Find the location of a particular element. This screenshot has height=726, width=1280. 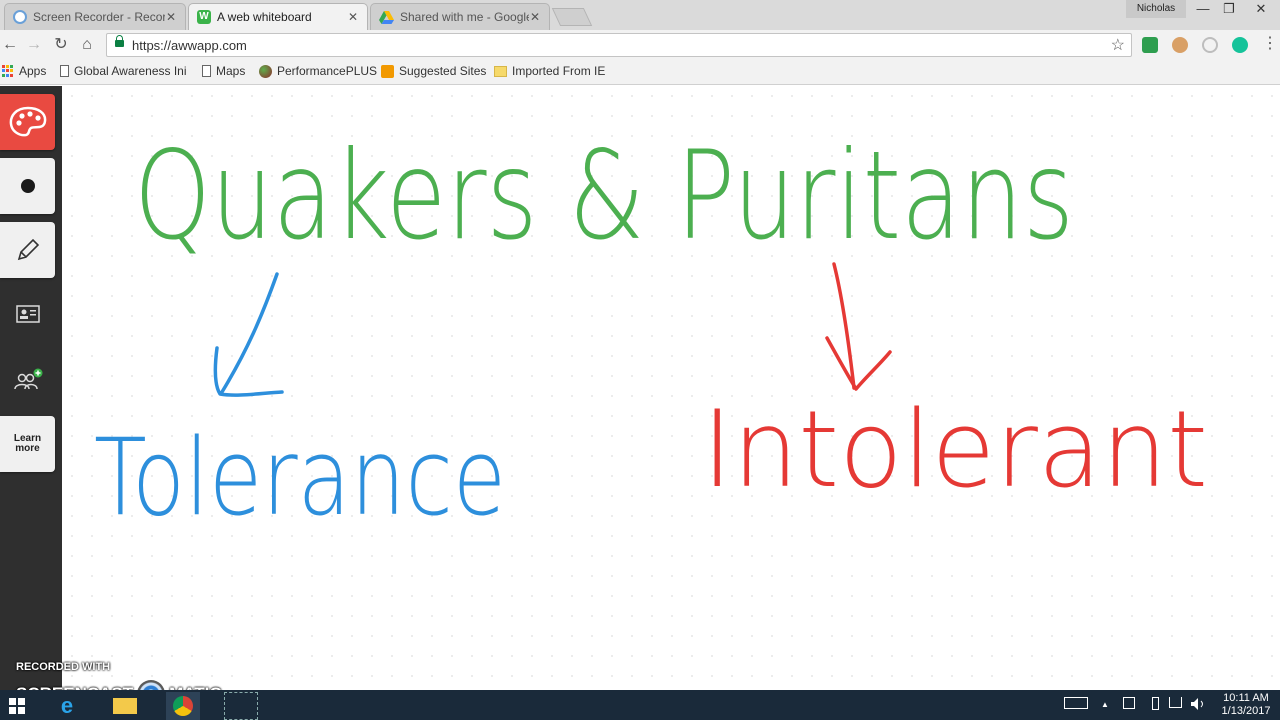

board-card-button is located at coordinates (27, 314).